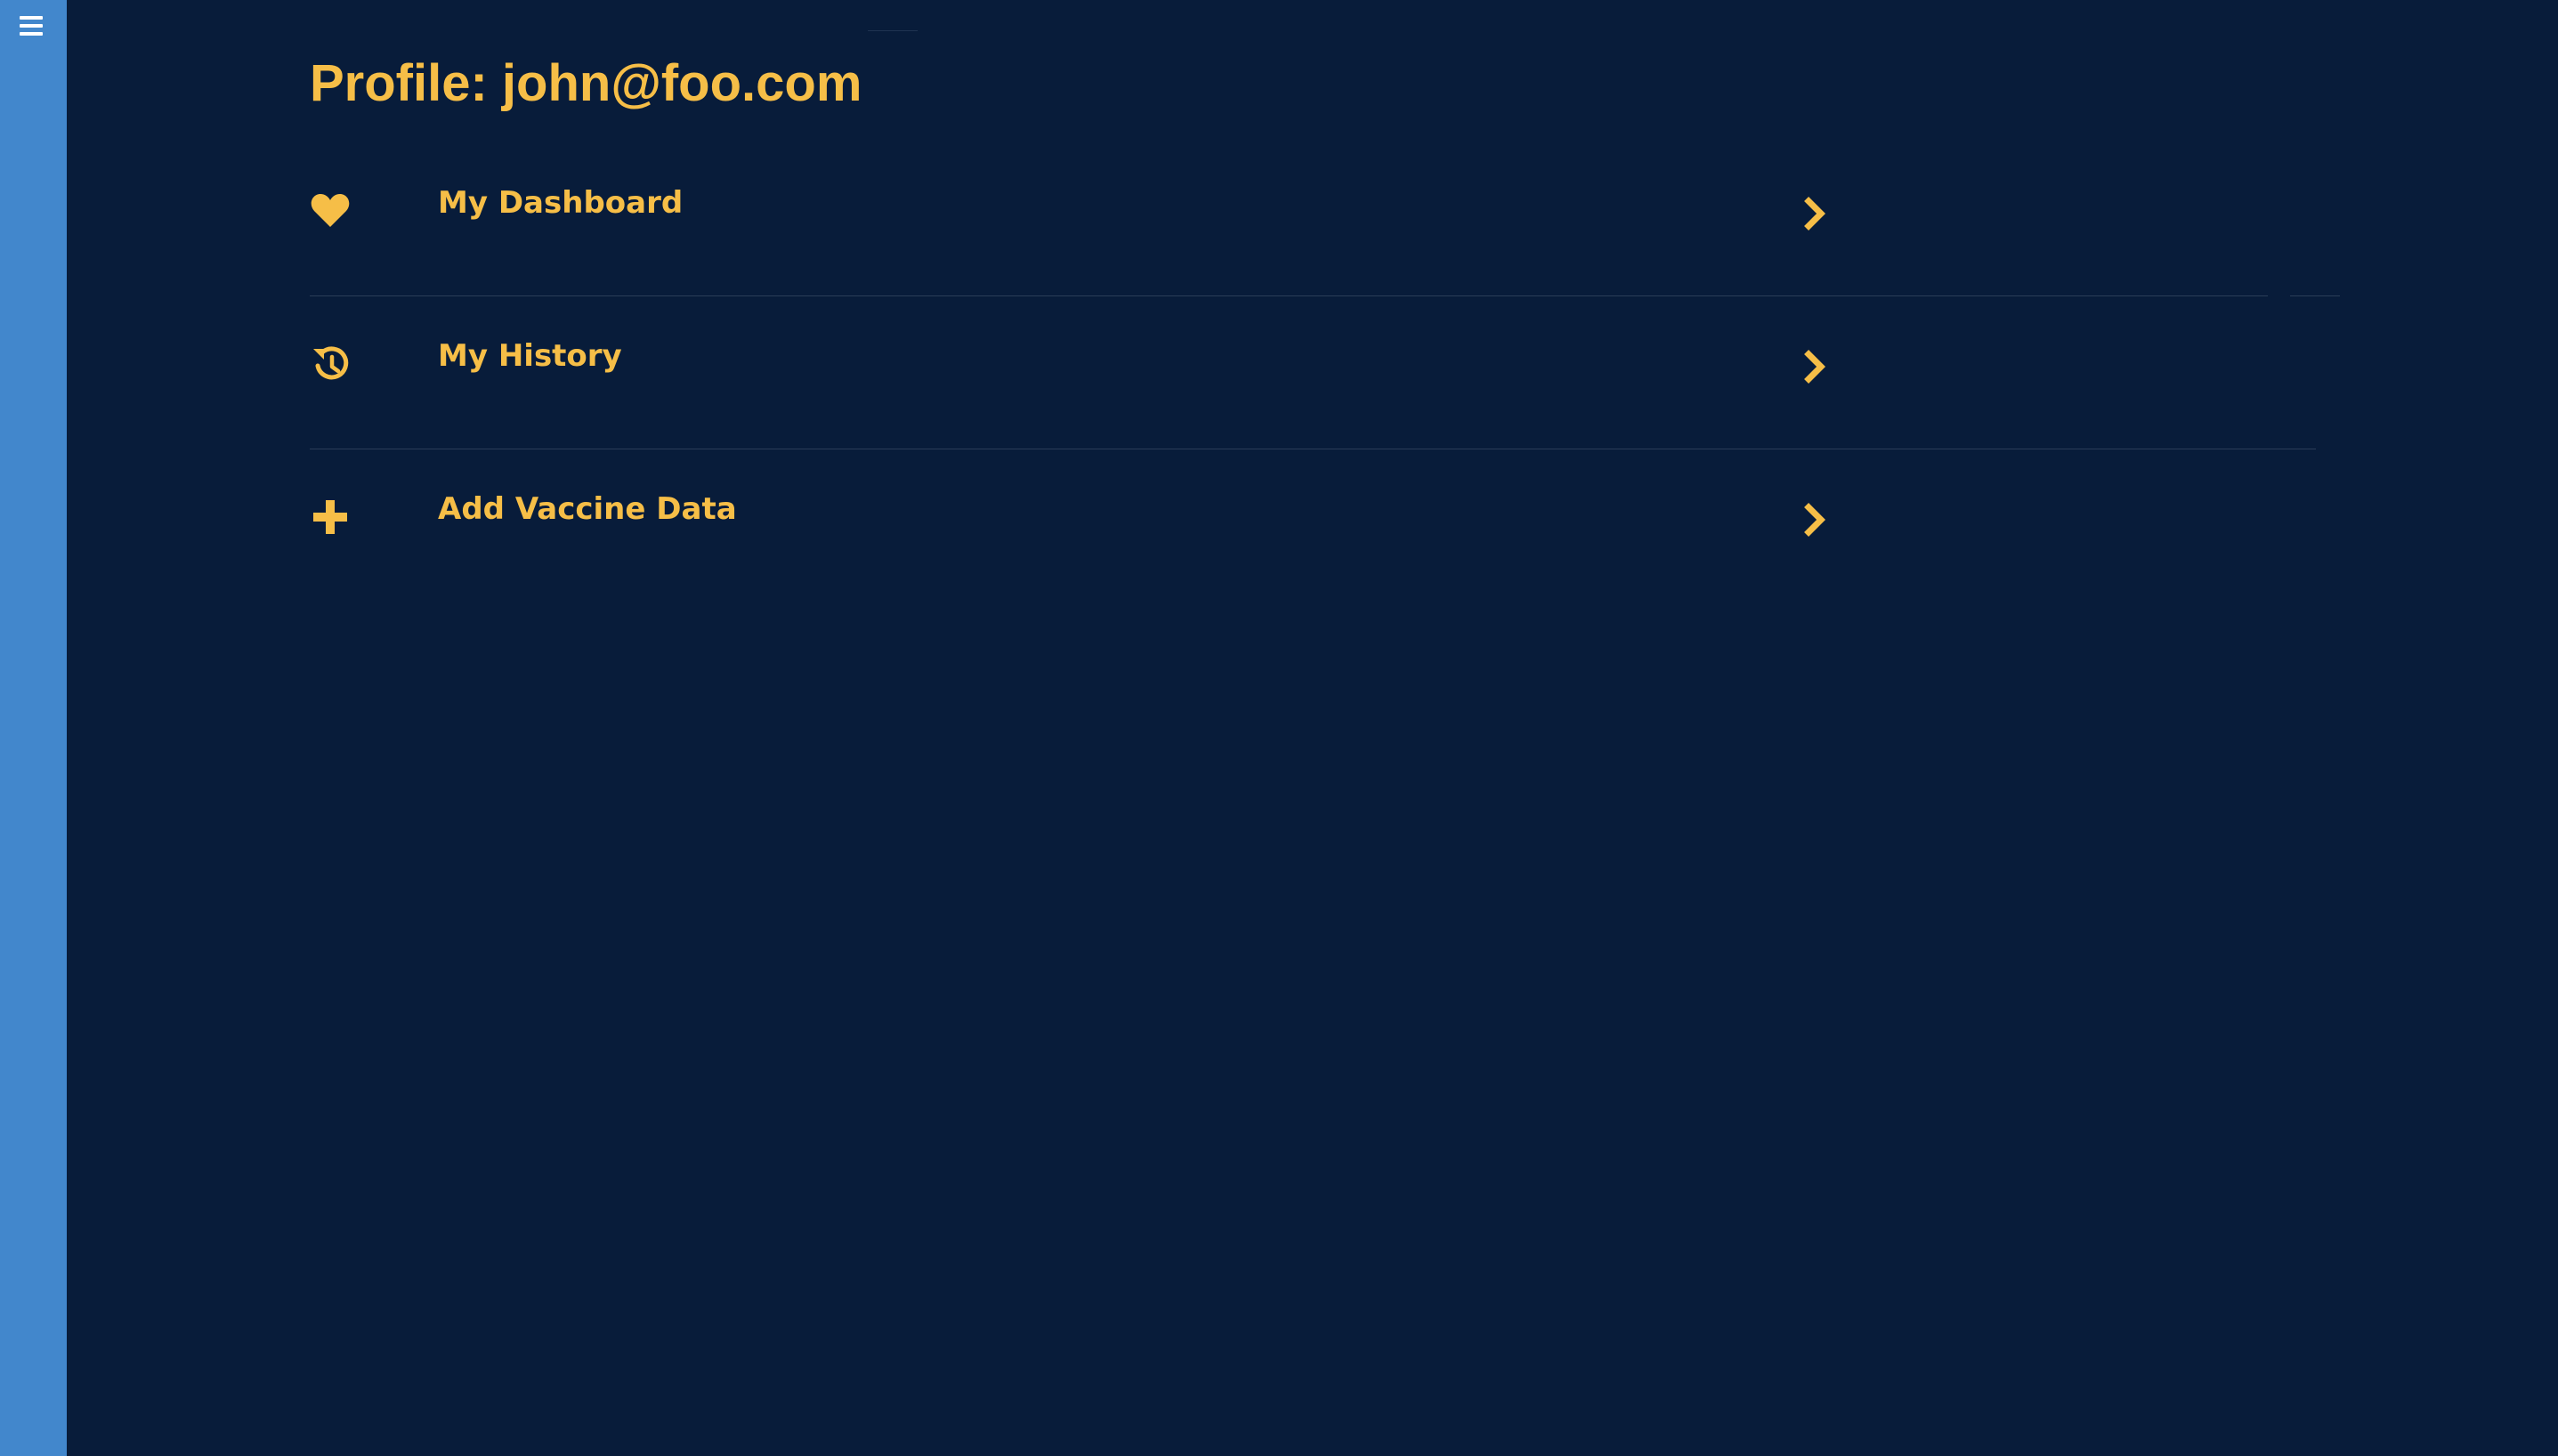 The image size is (2558, 1456). Describe the element at coordinates (1080, 211) in the screenshot. I see `menu-item-my-dashboard: My Dashboard` at that location.